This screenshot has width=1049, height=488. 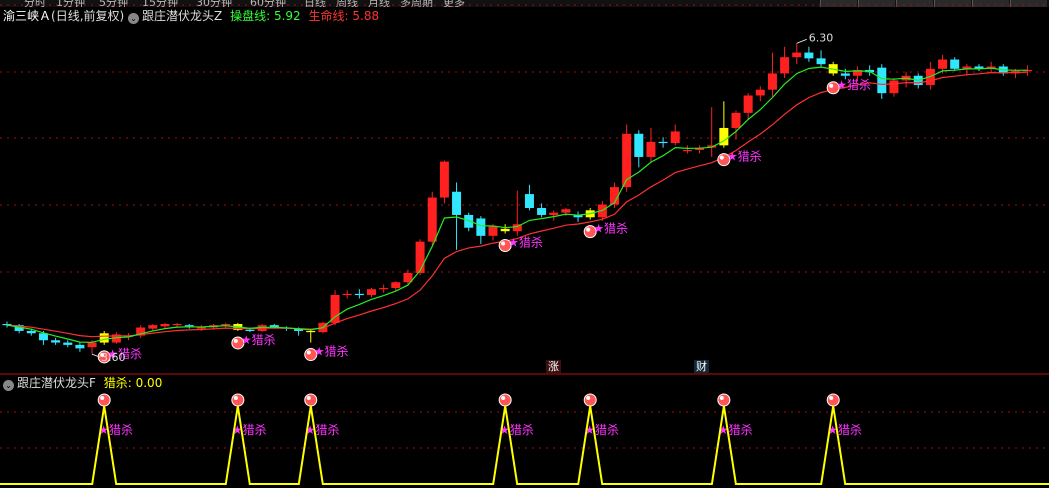 What do you see at coordinates (328, 16) in the screenshot?
I see `line2-label: 生命线:` at bounding box center [328, 16].